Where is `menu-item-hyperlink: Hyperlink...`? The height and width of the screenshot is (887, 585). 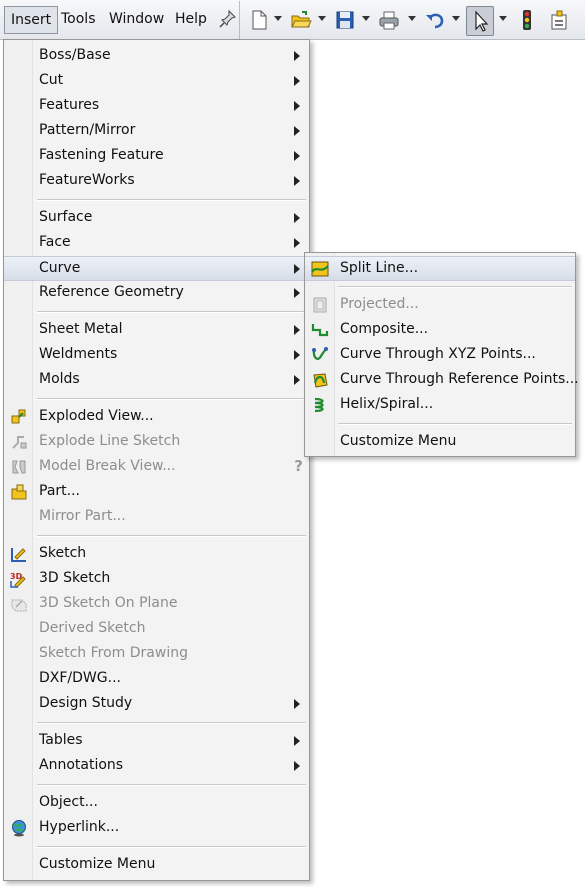
menu-item-hyperlink: Hyperlink... is located at coordinates (156, 828).